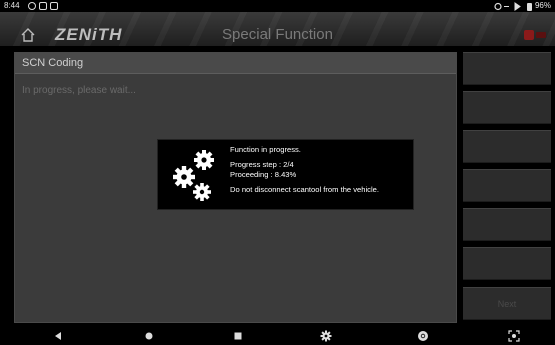 The image size is (555, 345). I want to click on recents-icon, so click(238, 336).